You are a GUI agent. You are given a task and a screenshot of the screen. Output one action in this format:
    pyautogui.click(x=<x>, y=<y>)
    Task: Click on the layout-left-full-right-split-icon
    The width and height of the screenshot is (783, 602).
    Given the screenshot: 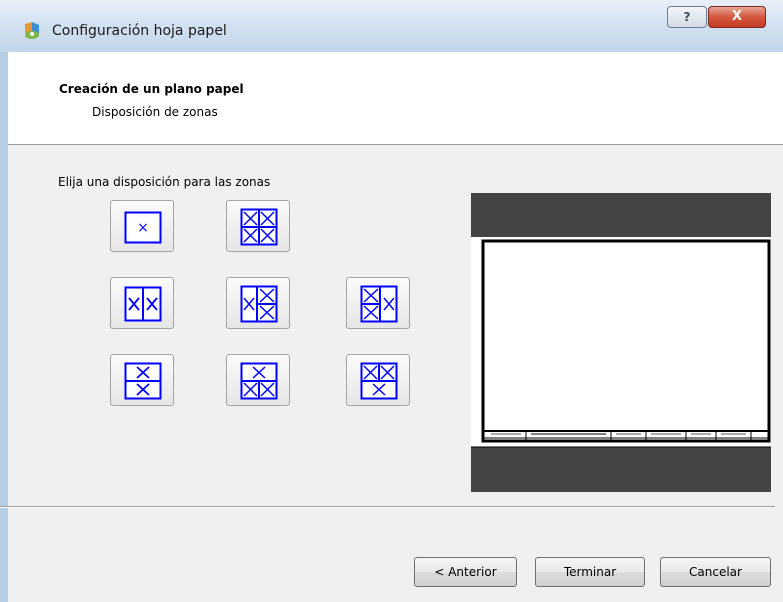 What is the action you would take?
    pyautogui.click(x=259, y=304)
    